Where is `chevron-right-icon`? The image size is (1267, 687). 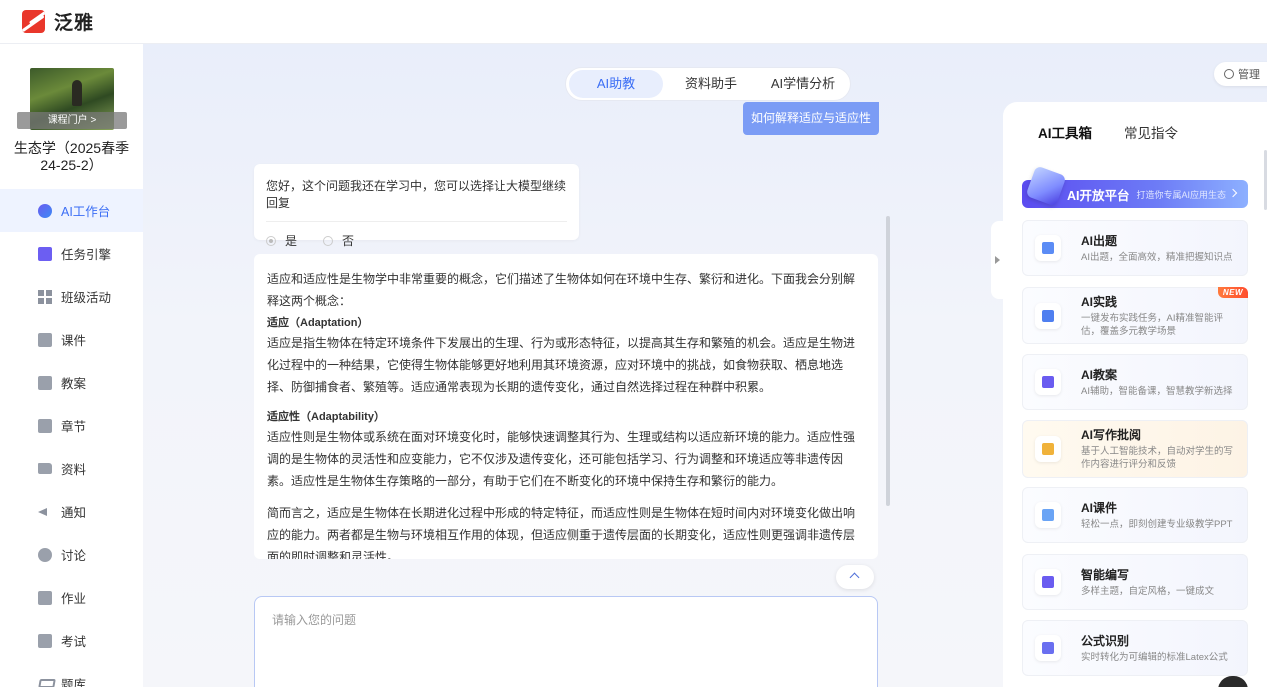
chevron-right-icon is located at coordinates (1233, 193).